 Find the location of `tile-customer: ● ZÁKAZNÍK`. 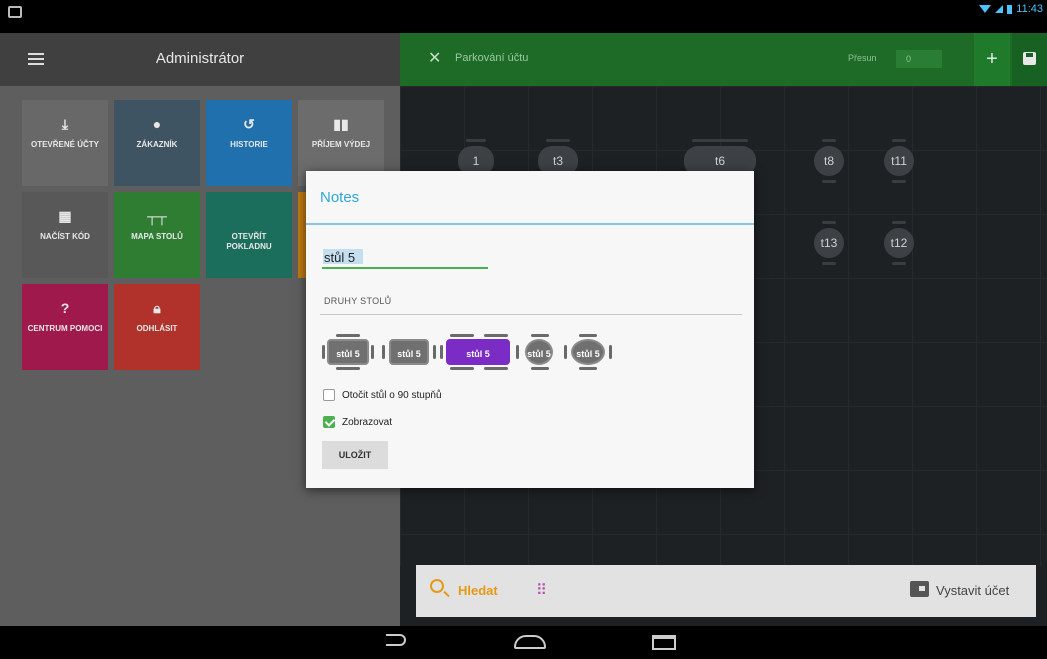

tile-customer: ● ZÁKAZNÍK is located at coordinates (157, 143).